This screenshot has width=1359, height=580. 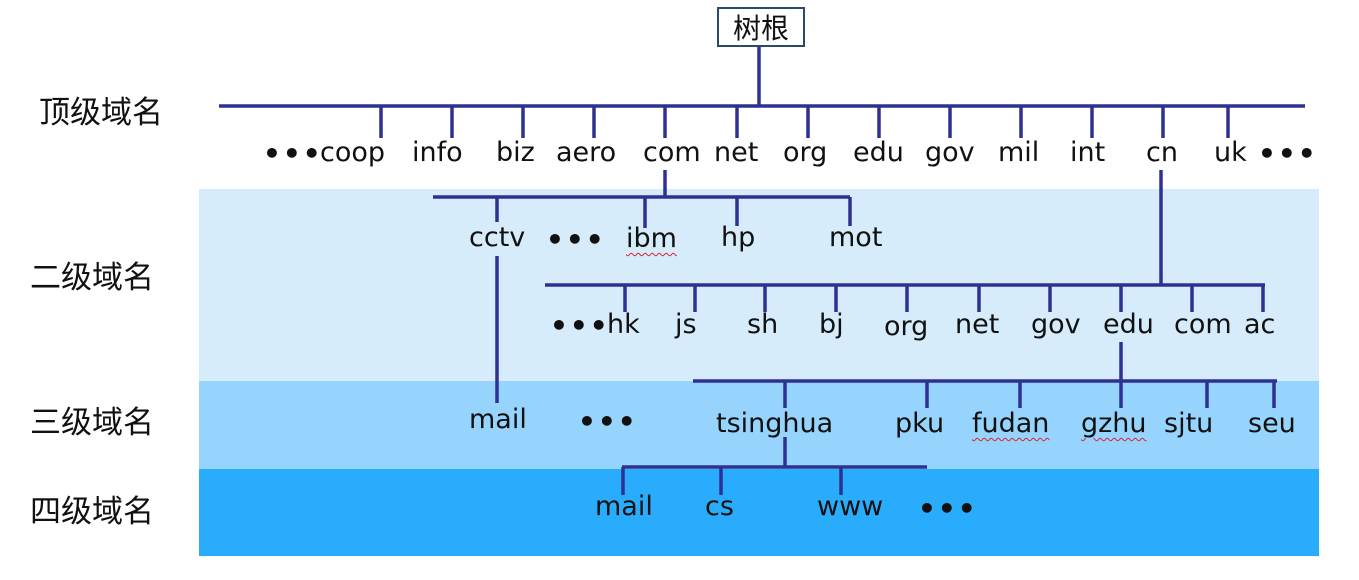 I want to click on level-label-fourth: 四级域名, so click(x=92, y=512).